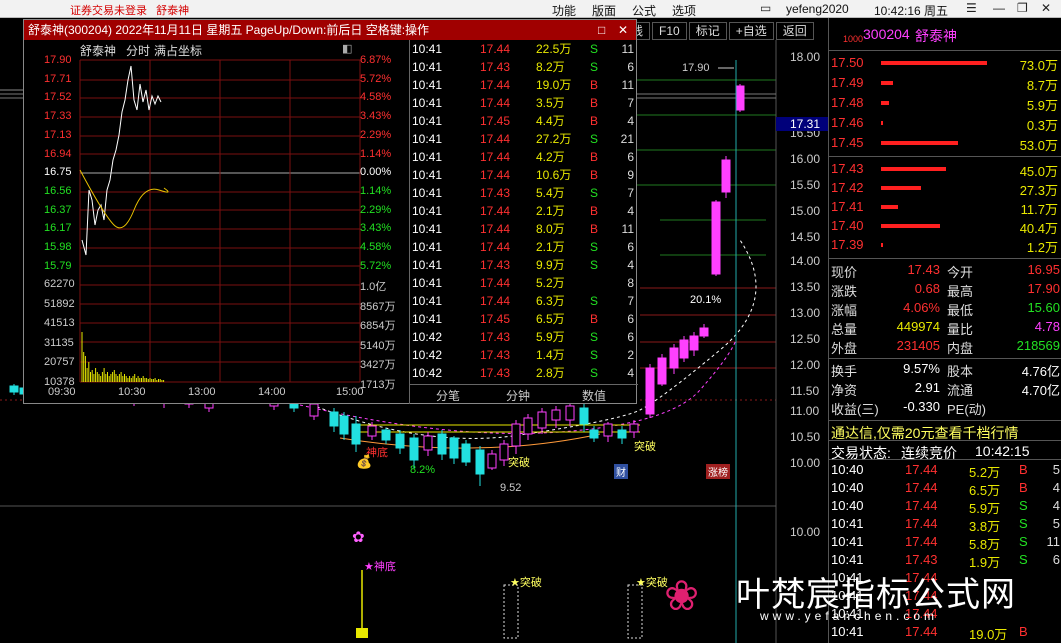 This screenshot has width=1061, height=643. What do you see at coordinates (945, 471) in the screenshot?
I see `trade-row: 10:40 17.44 5.2万 B 5` at bounding box center [945, 471].